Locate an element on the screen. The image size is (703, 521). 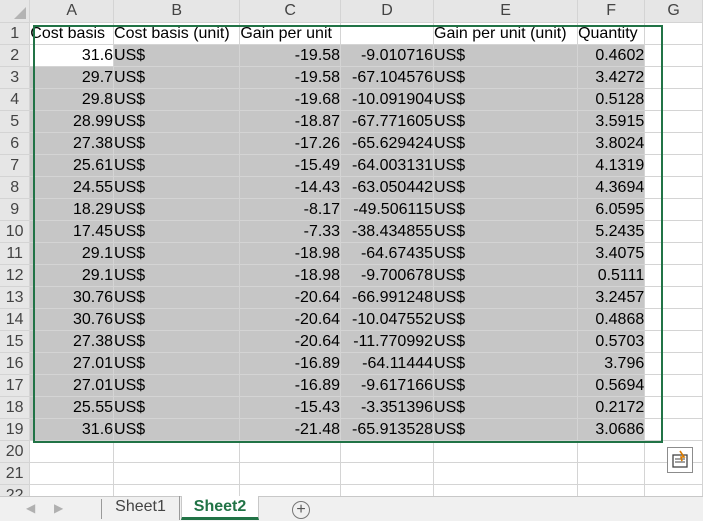
cell-c5: -18.87 is located at coordinates (290, 121).